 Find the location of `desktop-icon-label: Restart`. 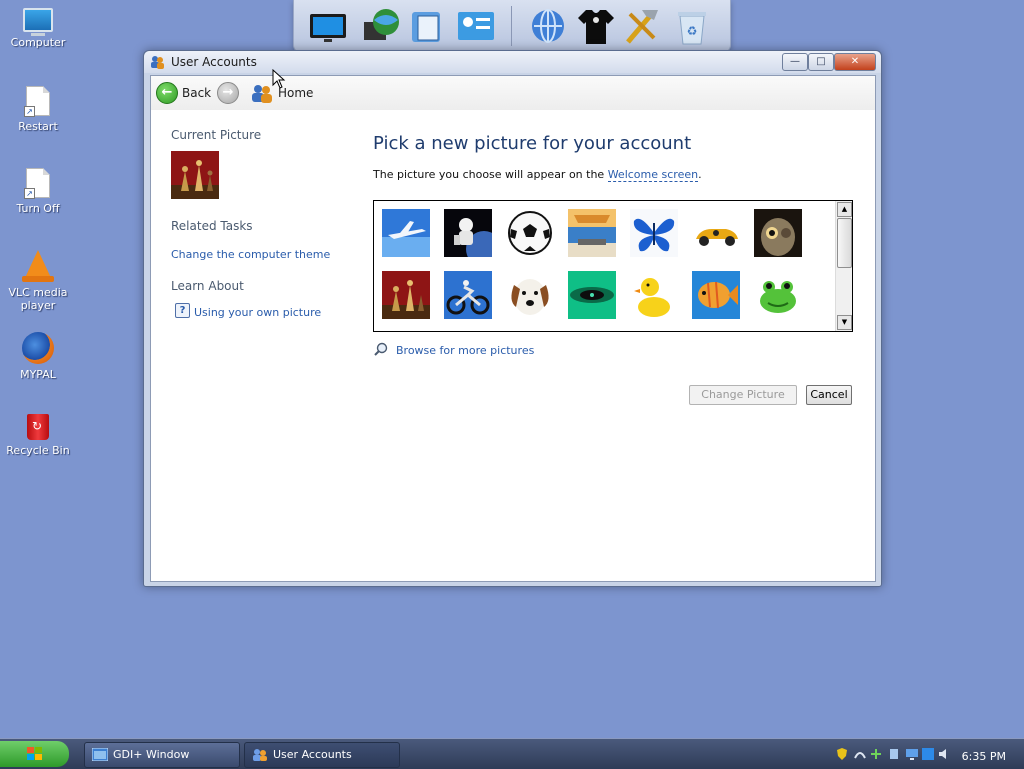

desktop-icon-label: Restart is located at coordinates (38, 126).